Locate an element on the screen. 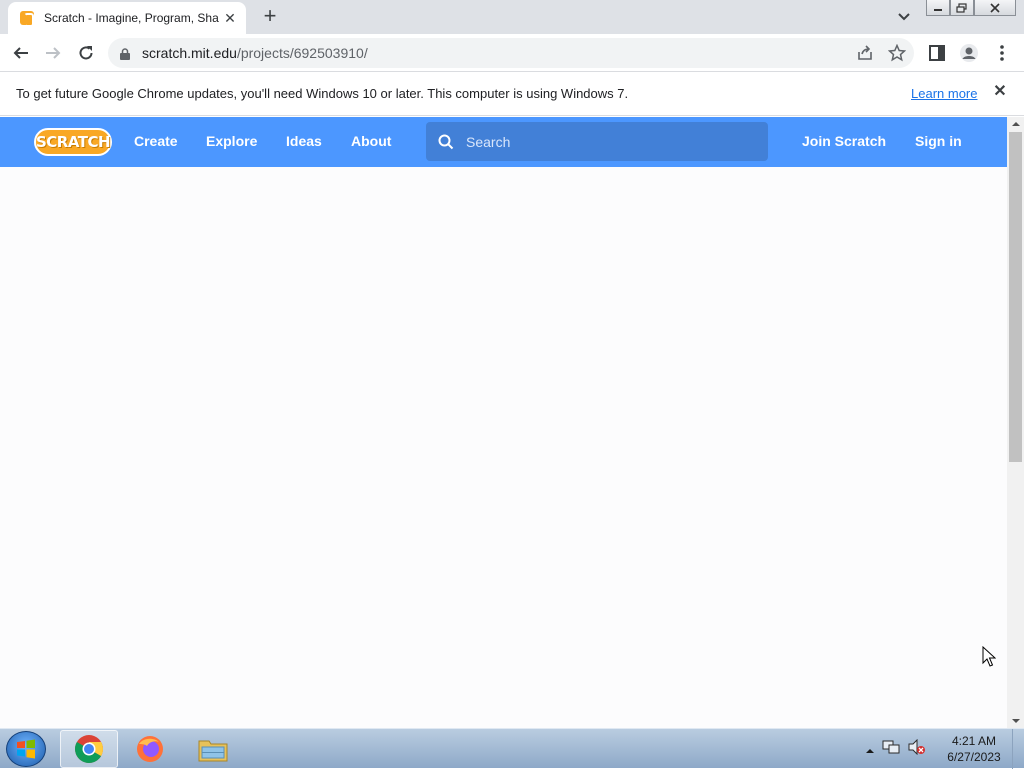  system-tray is located at coordinates (896, 749).